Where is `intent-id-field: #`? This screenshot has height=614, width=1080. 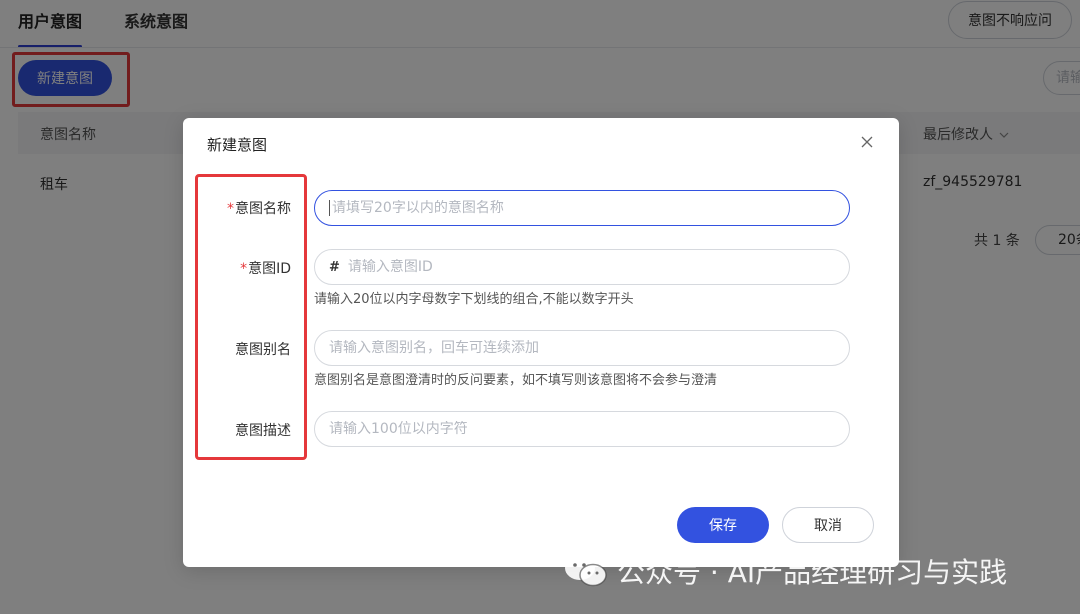 intent-id-field: # is located at coordinates (582, 267).